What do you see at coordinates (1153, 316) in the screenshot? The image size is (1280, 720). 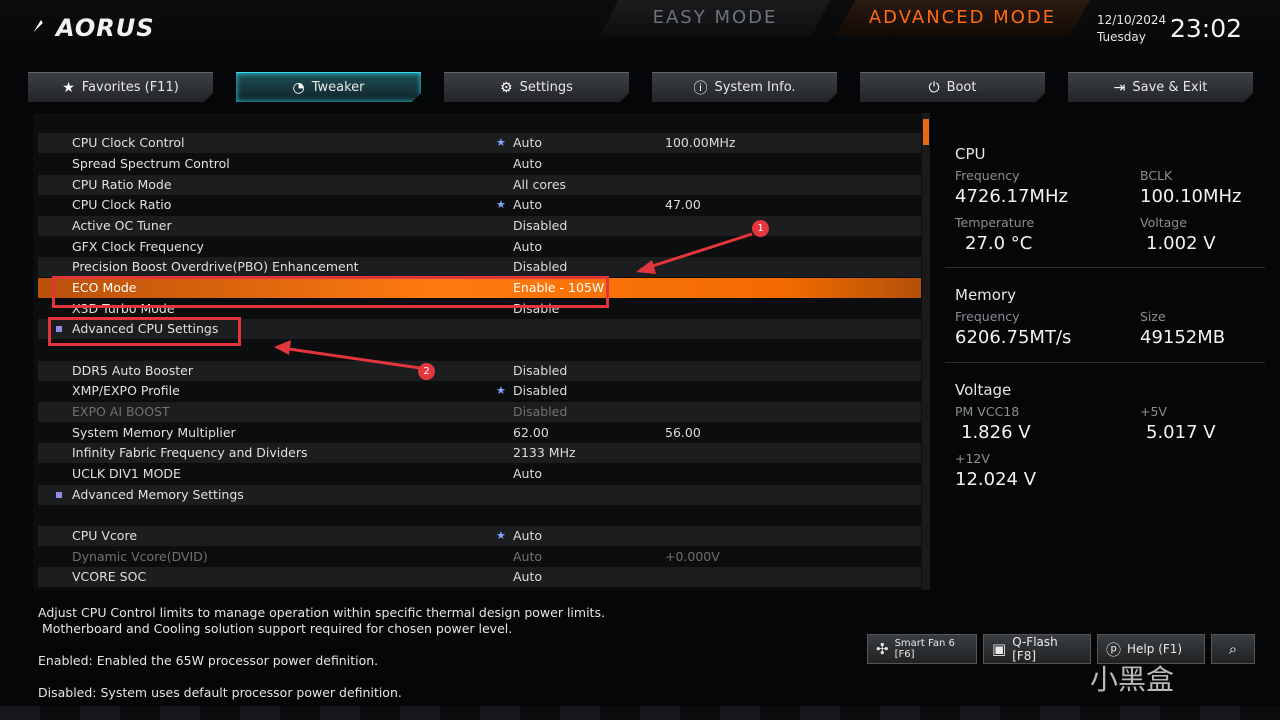 I see `memory-size-label: Size` at bounding box center [1153, 316].